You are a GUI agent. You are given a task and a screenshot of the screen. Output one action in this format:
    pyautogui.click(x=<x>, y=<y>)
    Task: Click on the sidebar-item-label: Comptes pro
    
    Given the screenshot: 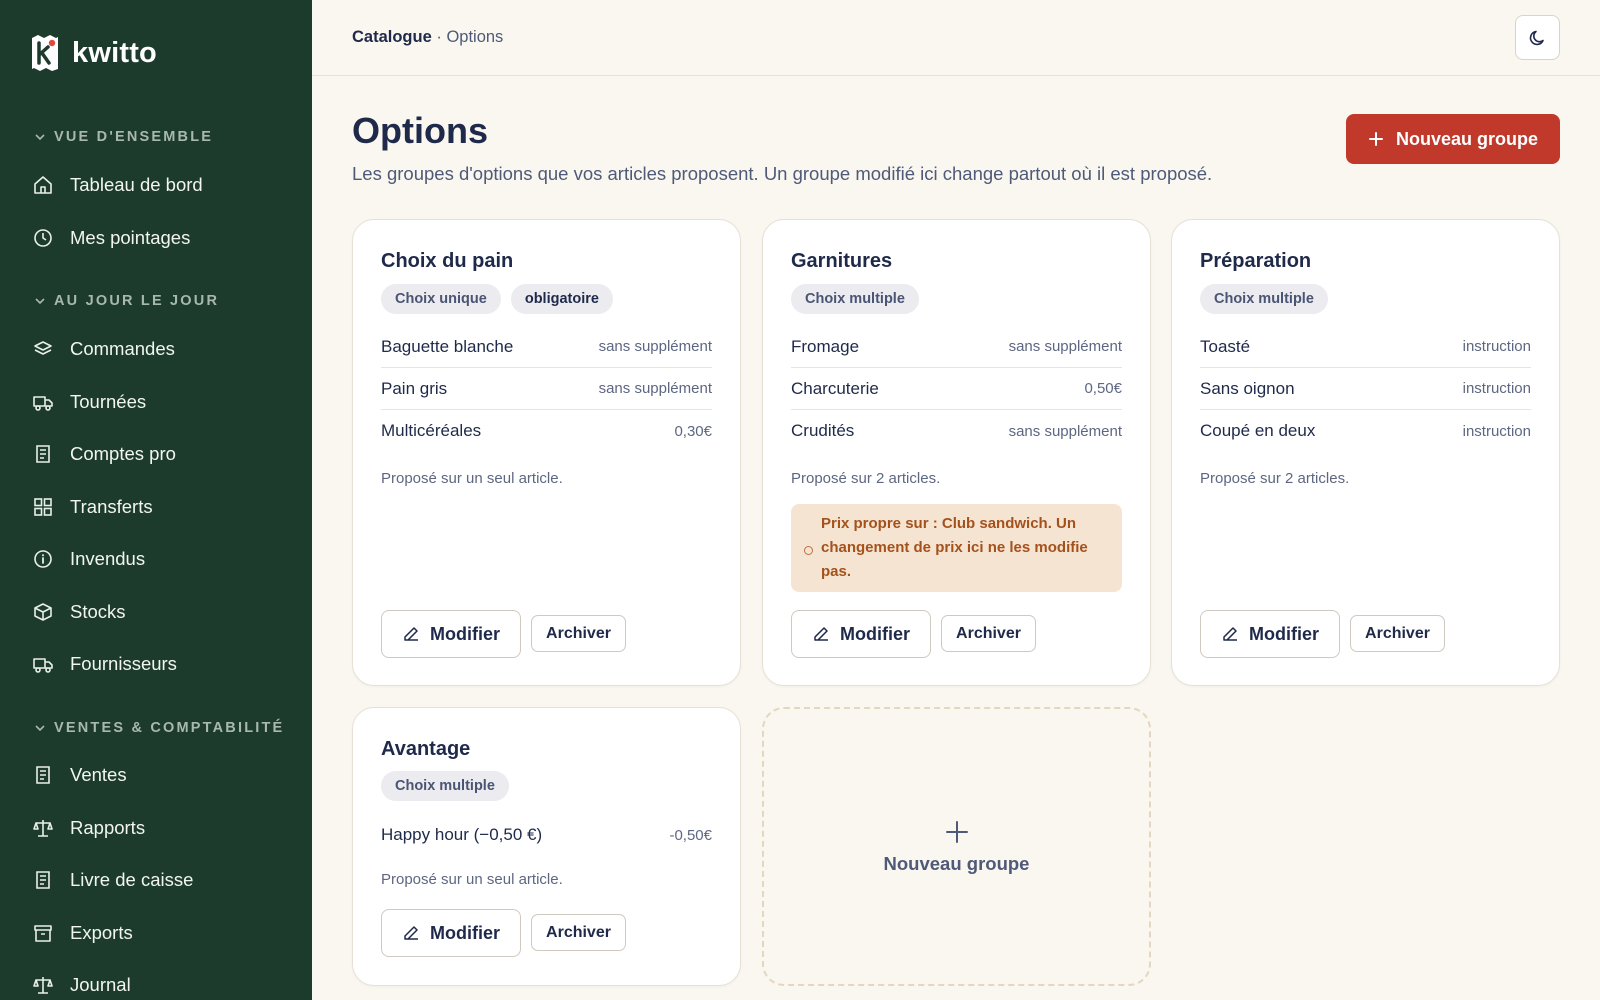 What is the action you would take?
    pyautogui.click(x=123, y=453)
    